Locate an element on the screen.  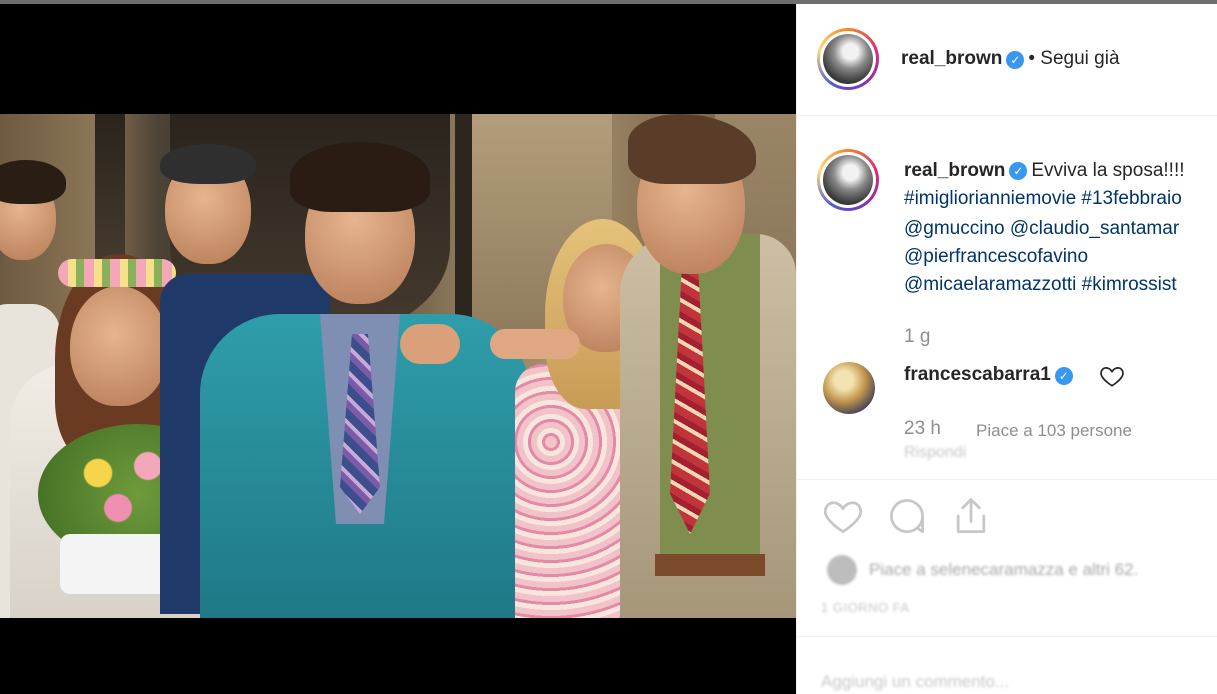
caption-first-line: real_brown ✓ Evviva la sposa!!!! is located at coordinates (1044, 171).